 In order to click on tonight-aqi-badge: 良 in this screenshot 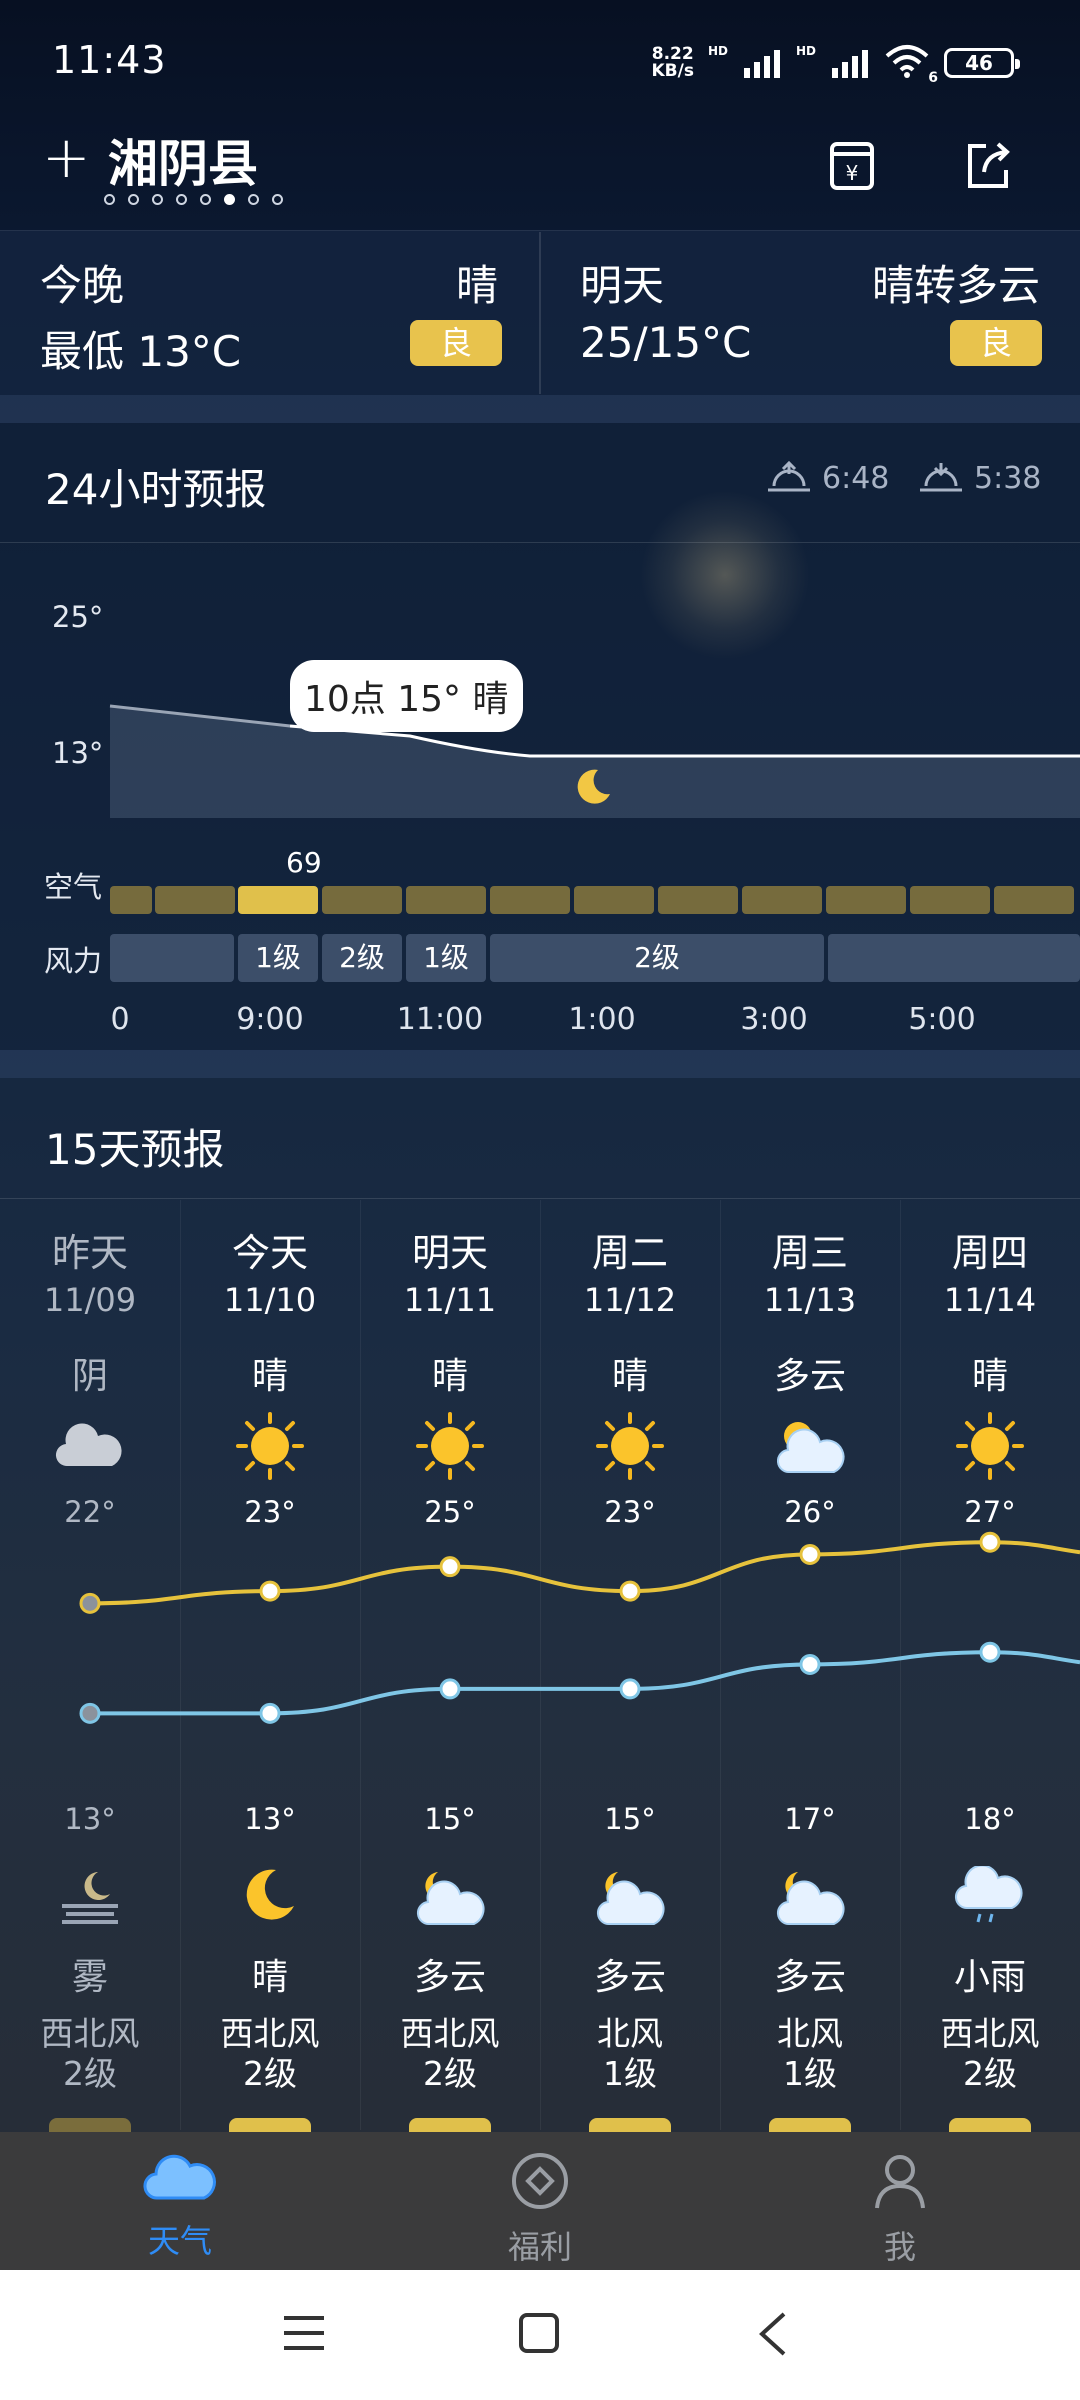, I will do `click(456, 343)`.